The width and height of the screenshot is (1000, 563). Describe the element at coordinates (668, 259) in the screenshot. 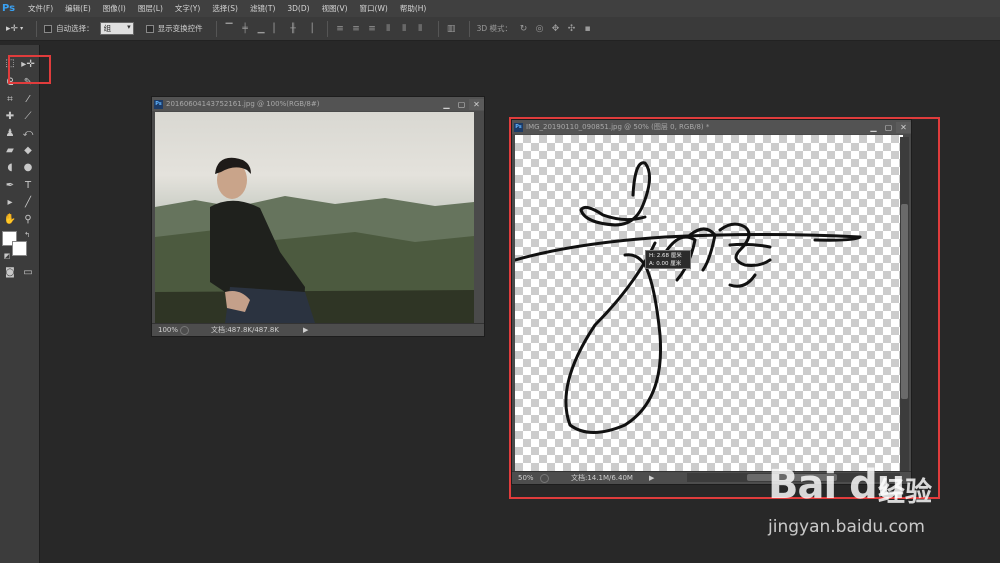

I see `transform-tooltip: H: 2.68 厘米 A: 0.00 厘米` at that location.